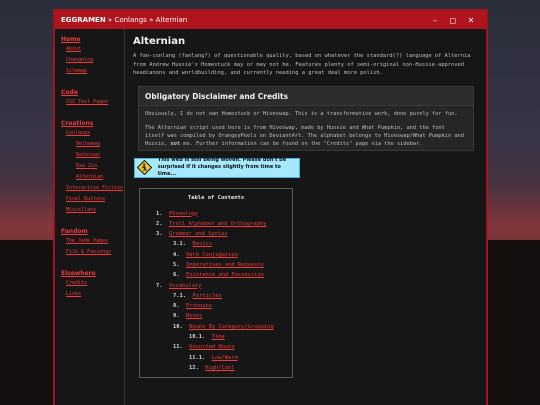 This screenshot has width=540, height=405. What do you see at coordinates (219, 368) in the screenshot?
I see `toc-entry-link: High/Cool` at bounding box center [219, 368].